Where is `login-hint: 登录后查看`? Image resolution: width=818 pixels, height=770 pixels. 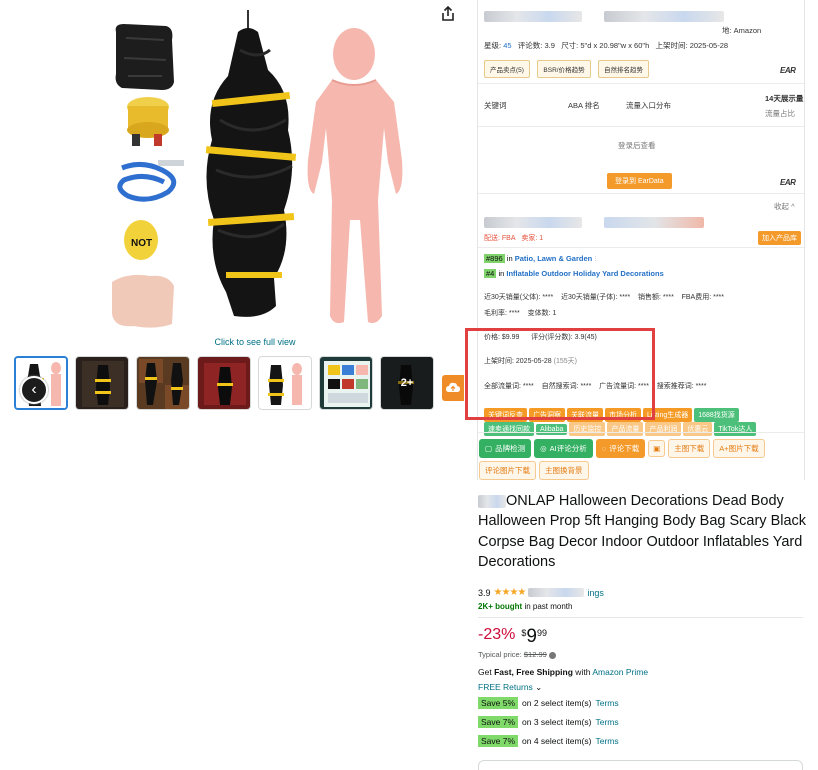
login-hint: 登录后查看 is located at coordinates (637, 145).